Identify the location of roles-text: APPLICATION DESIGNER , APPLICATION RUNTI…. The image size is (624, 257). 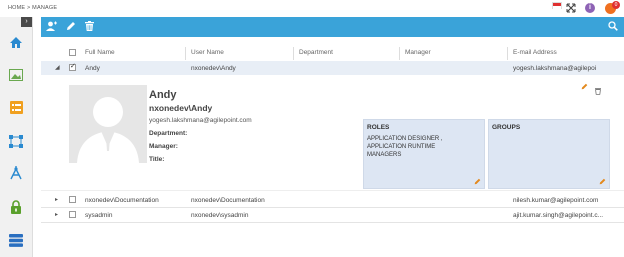
(405, 147).